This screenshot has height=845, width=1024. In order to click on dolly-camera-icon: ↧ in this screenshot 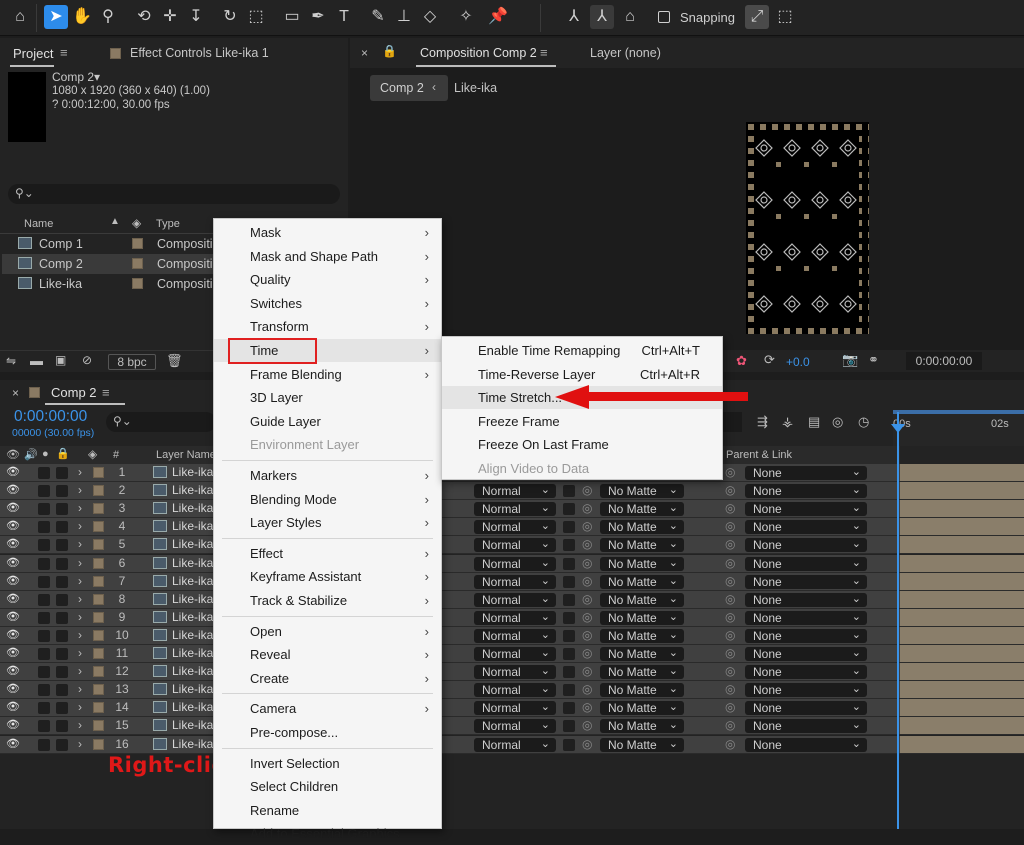, I will do `click(196, 17)`.